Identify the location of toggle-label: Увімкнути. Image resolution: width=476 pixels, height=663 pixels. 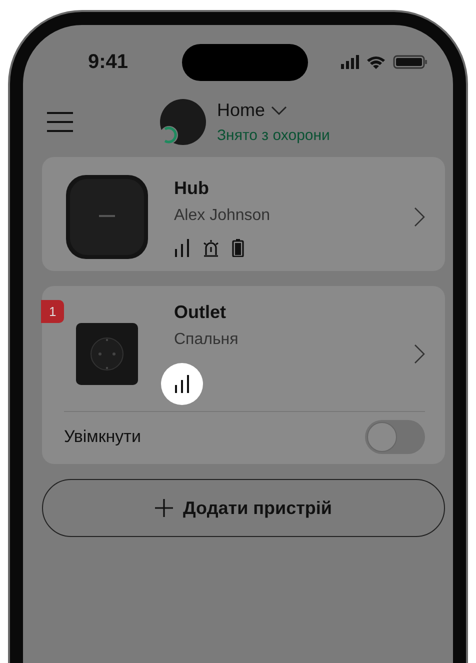
(102, 437).